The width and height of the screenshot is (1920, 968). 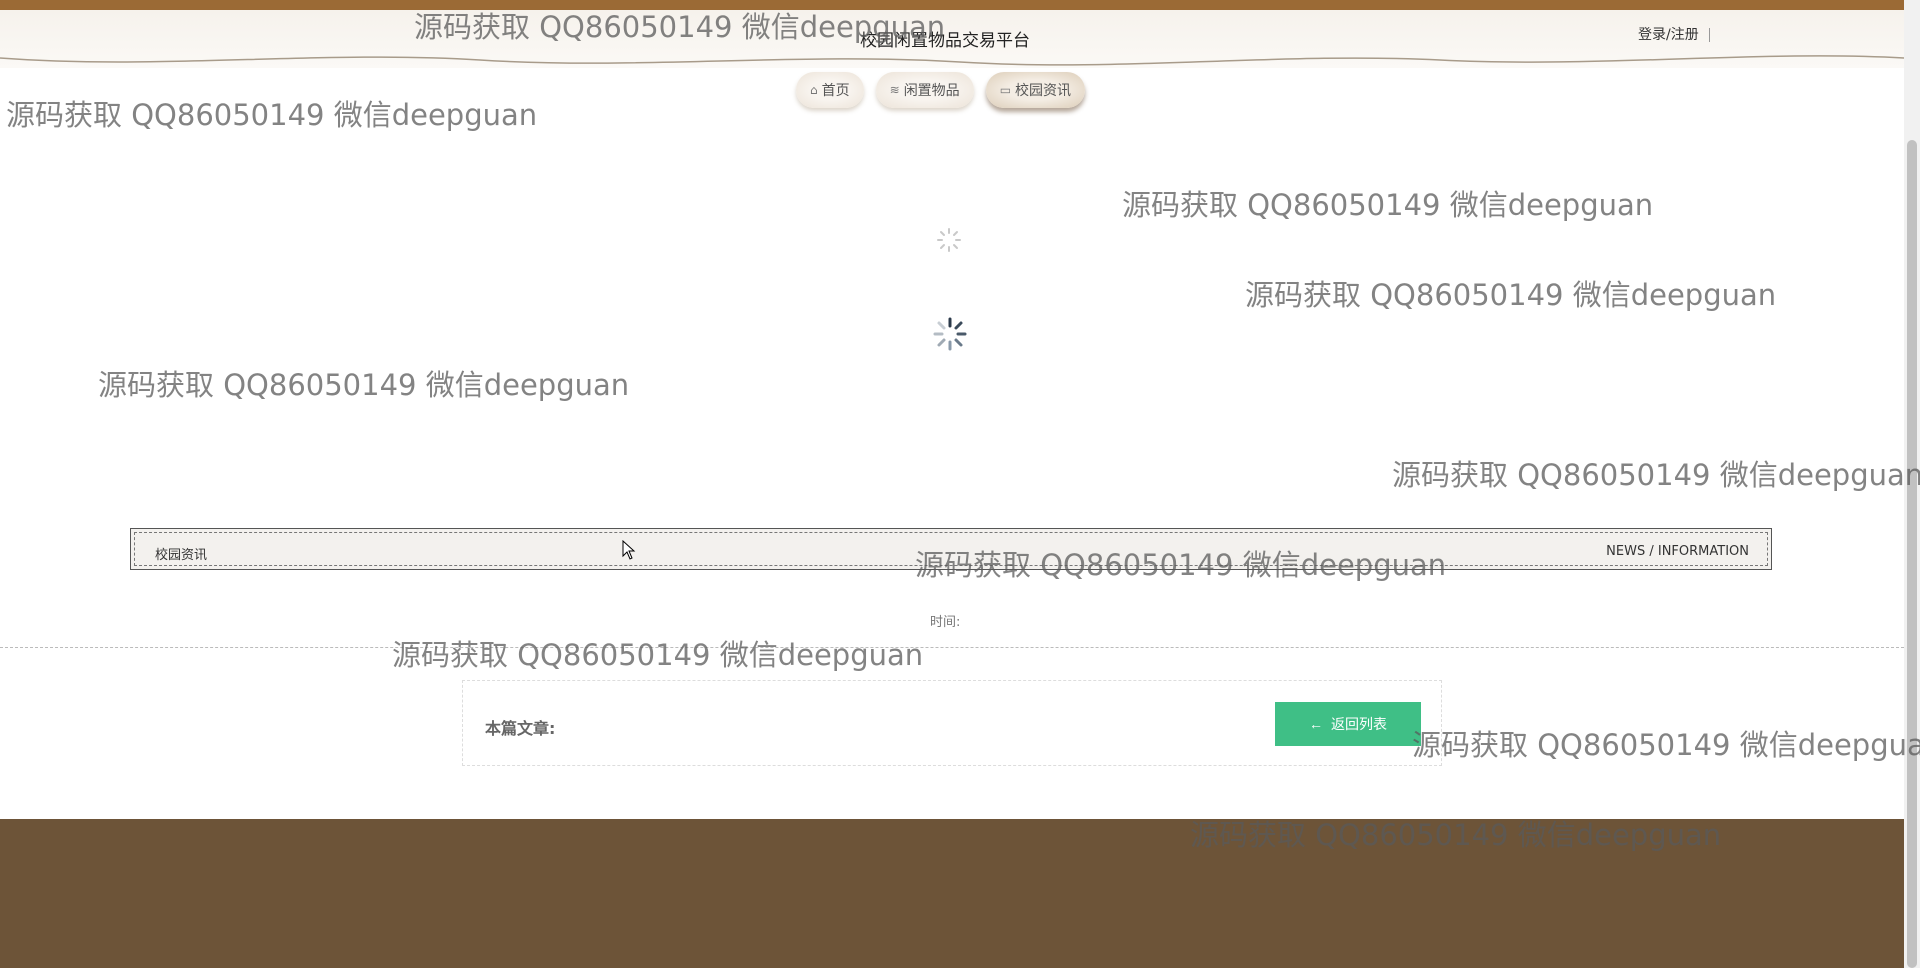 What do you see at coordinates (894, 90) in the screenshot?
I see `stack-icon: ≋` at bounding box center [894, 90].